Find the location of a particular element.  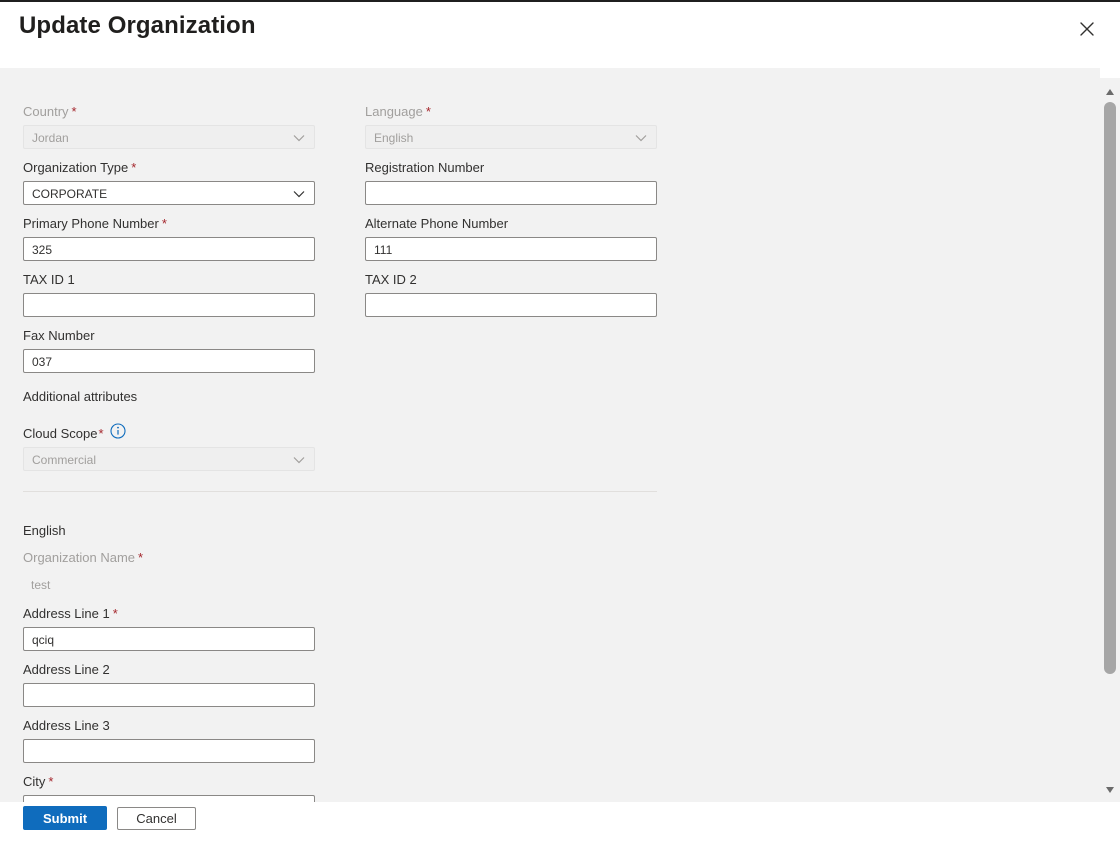

address-line-3-input is located at coordinates (169, 751).